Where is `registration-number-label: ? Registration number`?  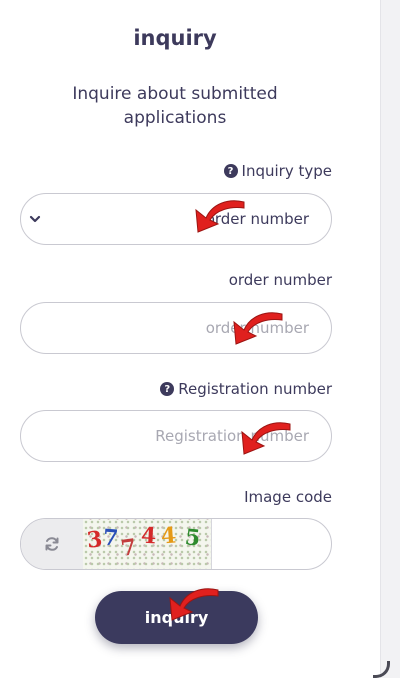
registration-number-label: ? Registration number is located at coordinates (246, 389).